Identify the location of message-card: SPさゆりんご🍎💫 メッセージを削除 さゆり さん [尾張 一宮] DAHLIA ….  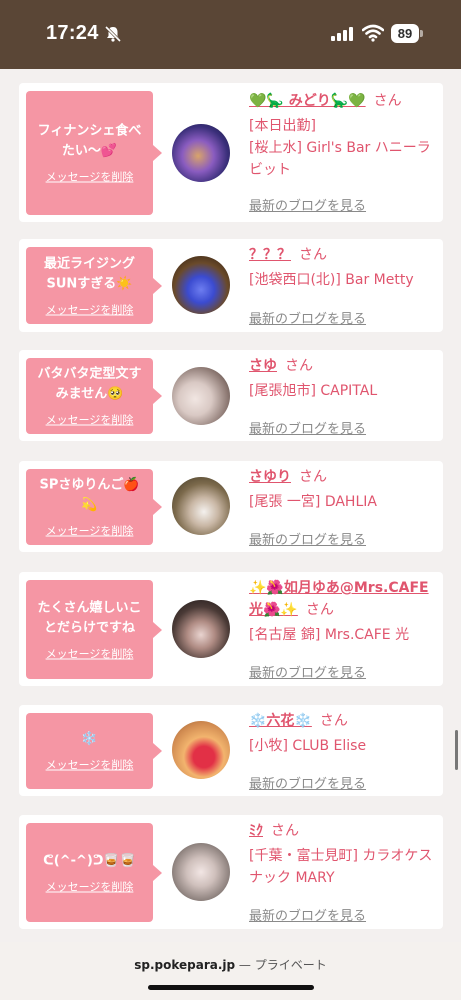
(231, 506).